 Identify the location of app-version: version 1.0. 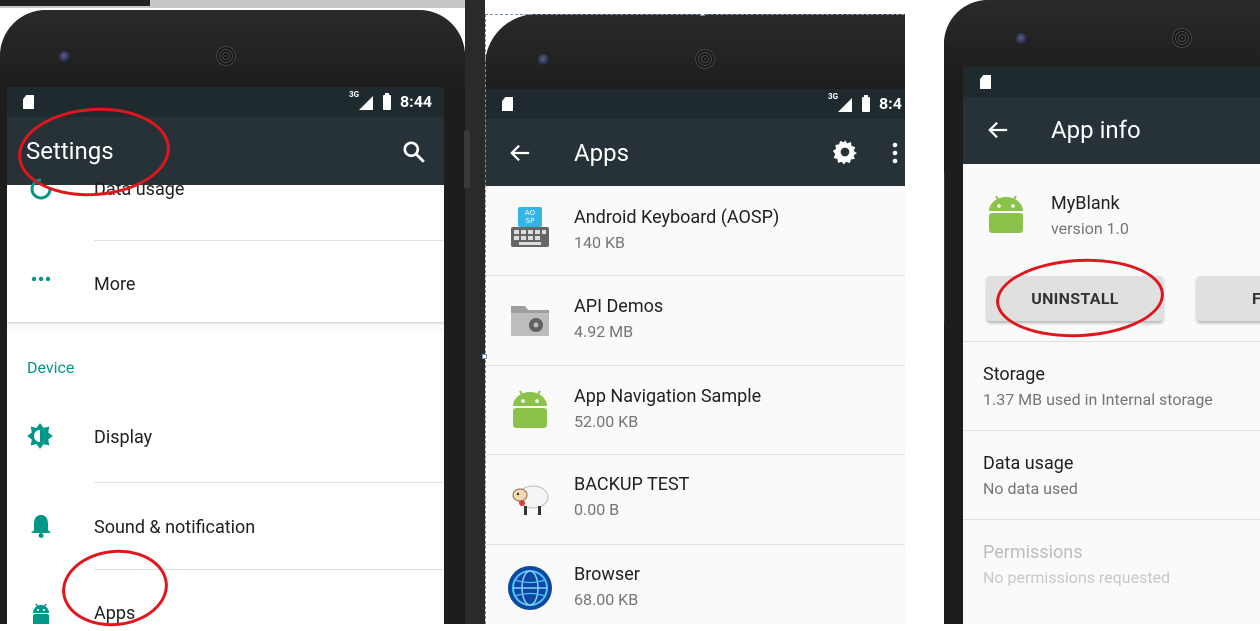
(1090, 228).